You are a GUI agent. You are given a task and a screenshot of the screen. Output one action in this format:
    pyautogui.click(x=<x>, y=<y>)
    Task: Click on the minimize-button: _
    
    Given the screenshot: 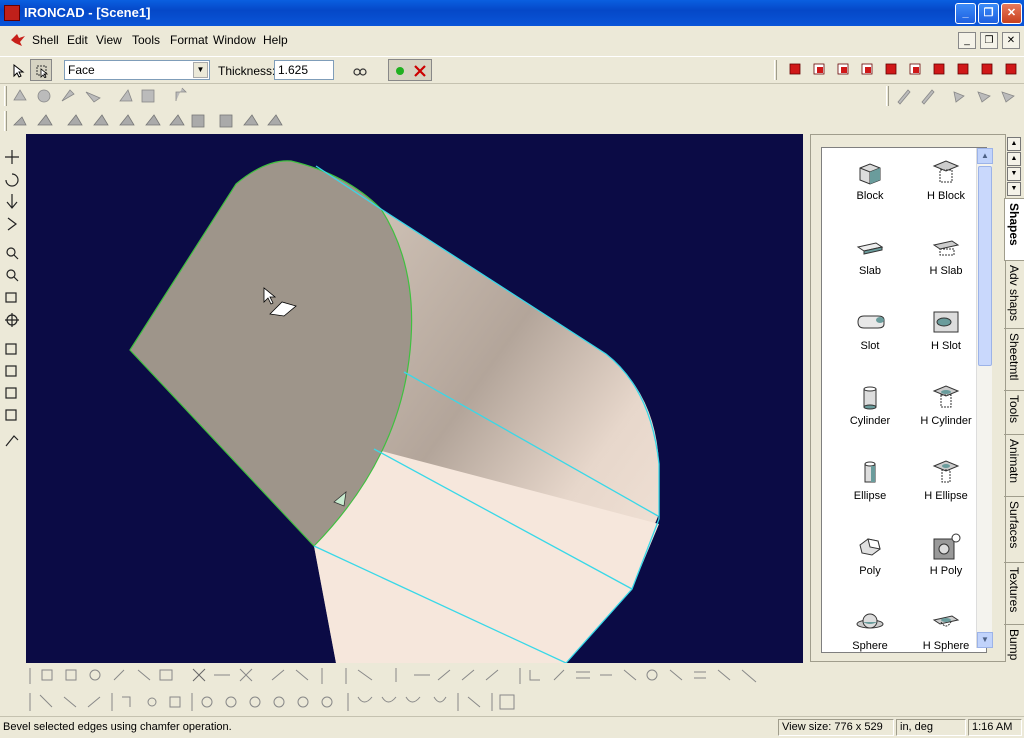 What is the action you would take?
    pyautogui.click(x=965, y=13)
    